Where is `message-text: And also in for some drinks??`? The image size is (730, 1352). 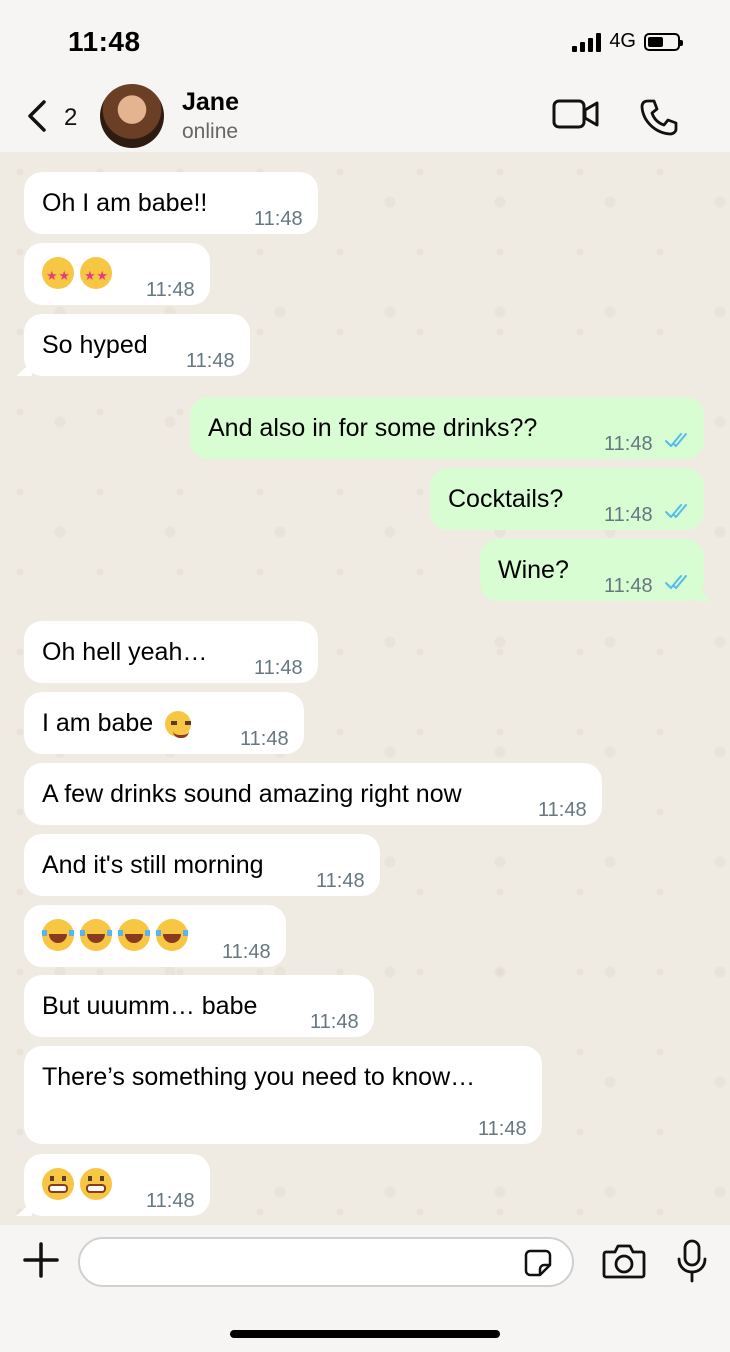
message-text: And also in for some drinks?? is located at coordinates (373, 428).